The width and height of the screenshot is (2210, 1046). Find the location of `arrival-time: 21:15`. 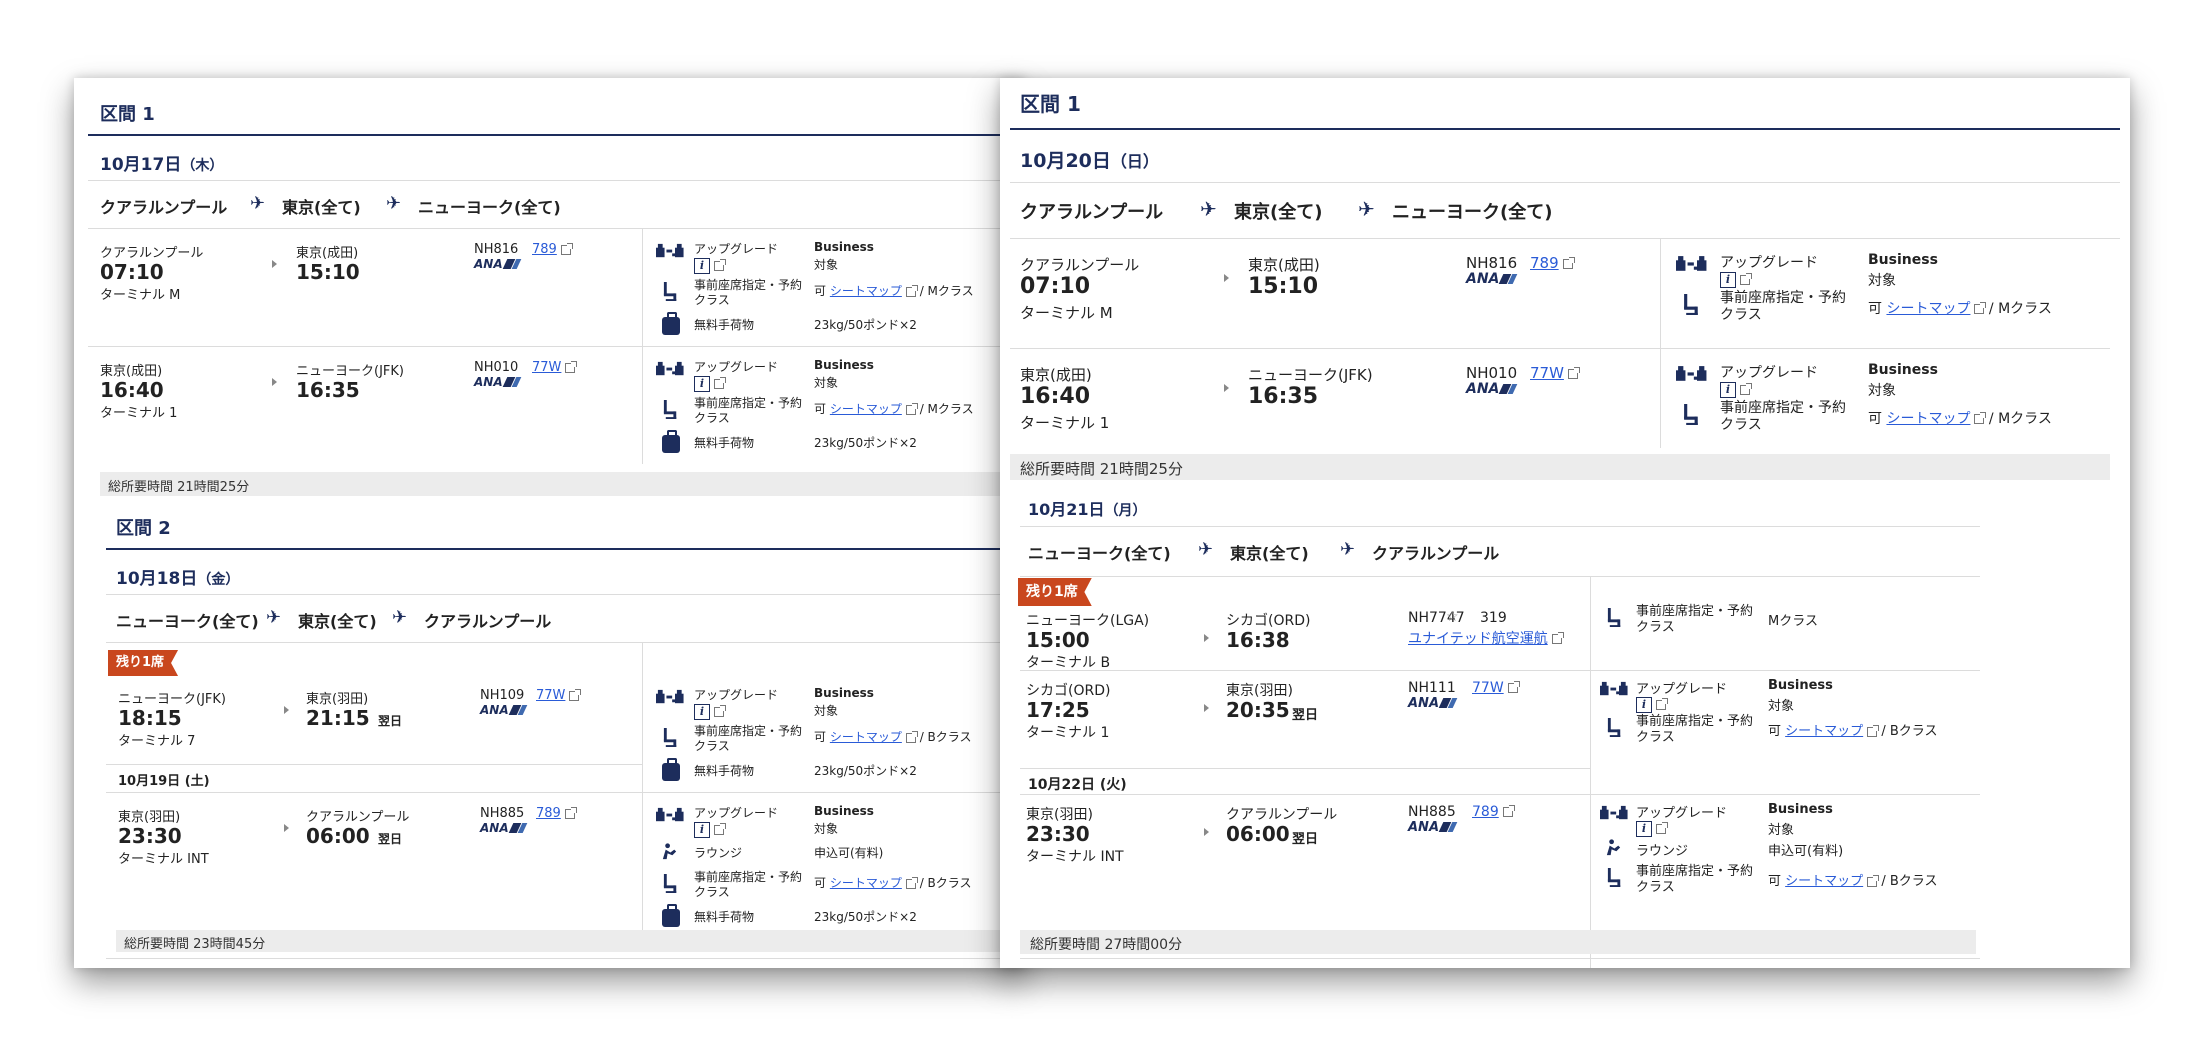

arrival-time: 21:15 is located at coordinates (338, 718).